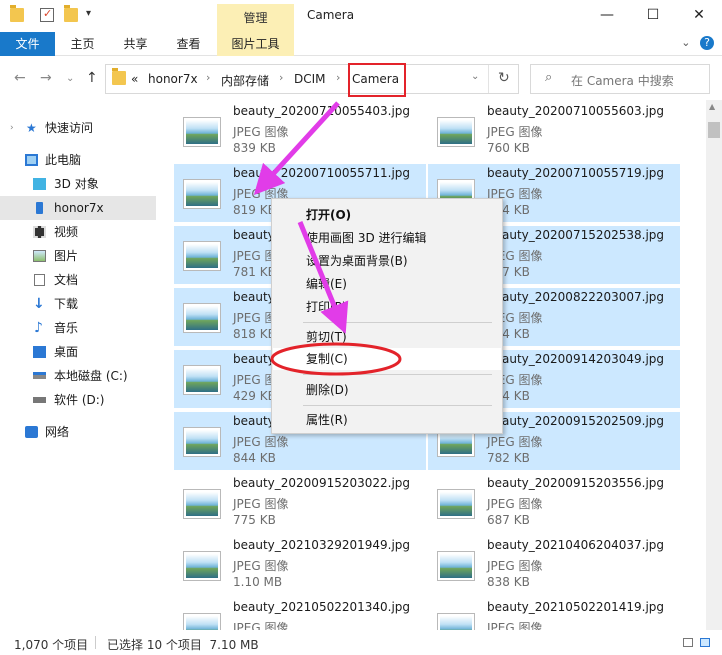 This screenshot has width=722, height=655. I want to click on breadcrumb-dcim: DCIM, so click(310, 79).